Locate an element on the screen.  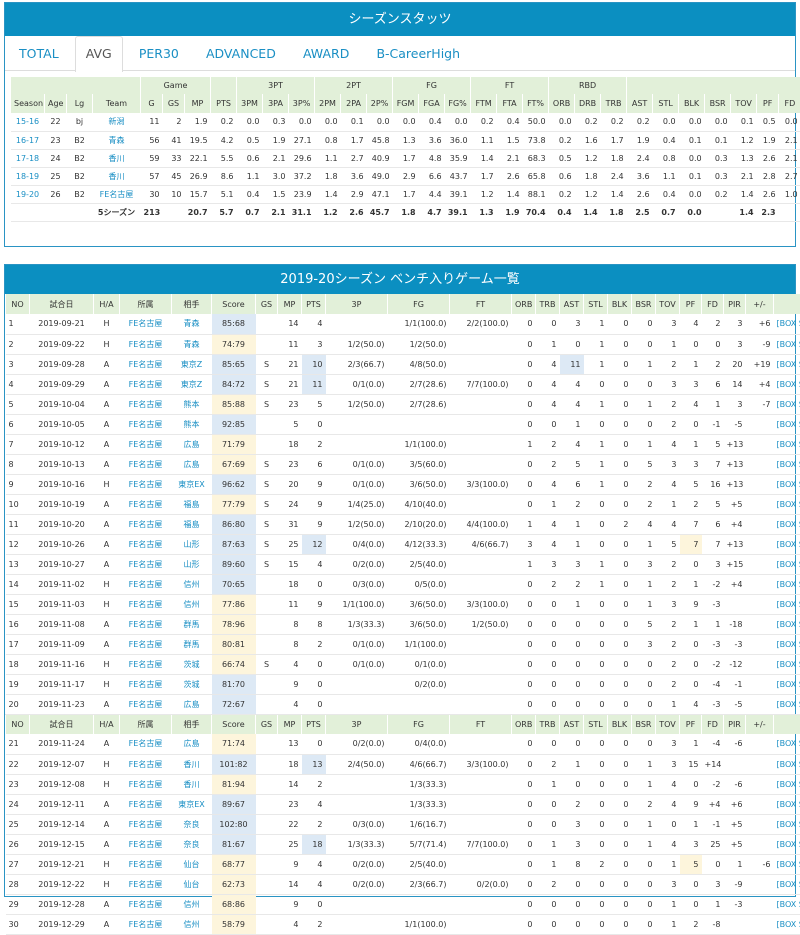
season-link: 18-19 is located at coordinates (28, 176).